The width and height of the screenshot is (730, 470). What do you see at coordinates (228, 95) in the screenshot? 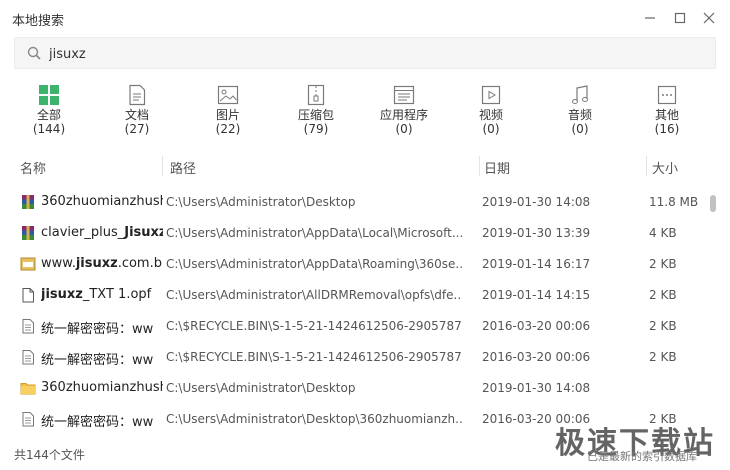
I see `image-icon` at bounding box center [228, 95].